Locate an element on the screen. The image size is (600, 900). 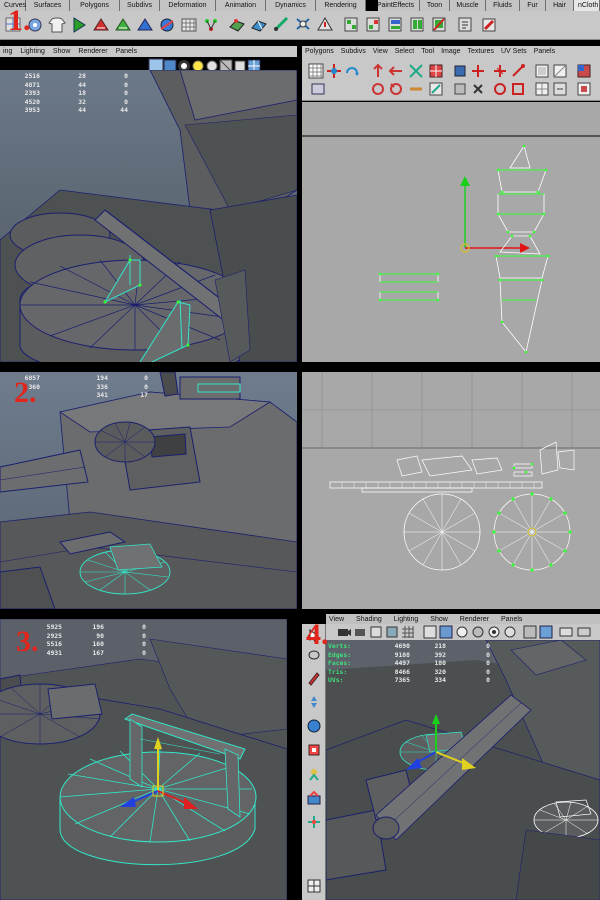
point-to-surface-icon is located at coordinates (237, 24).